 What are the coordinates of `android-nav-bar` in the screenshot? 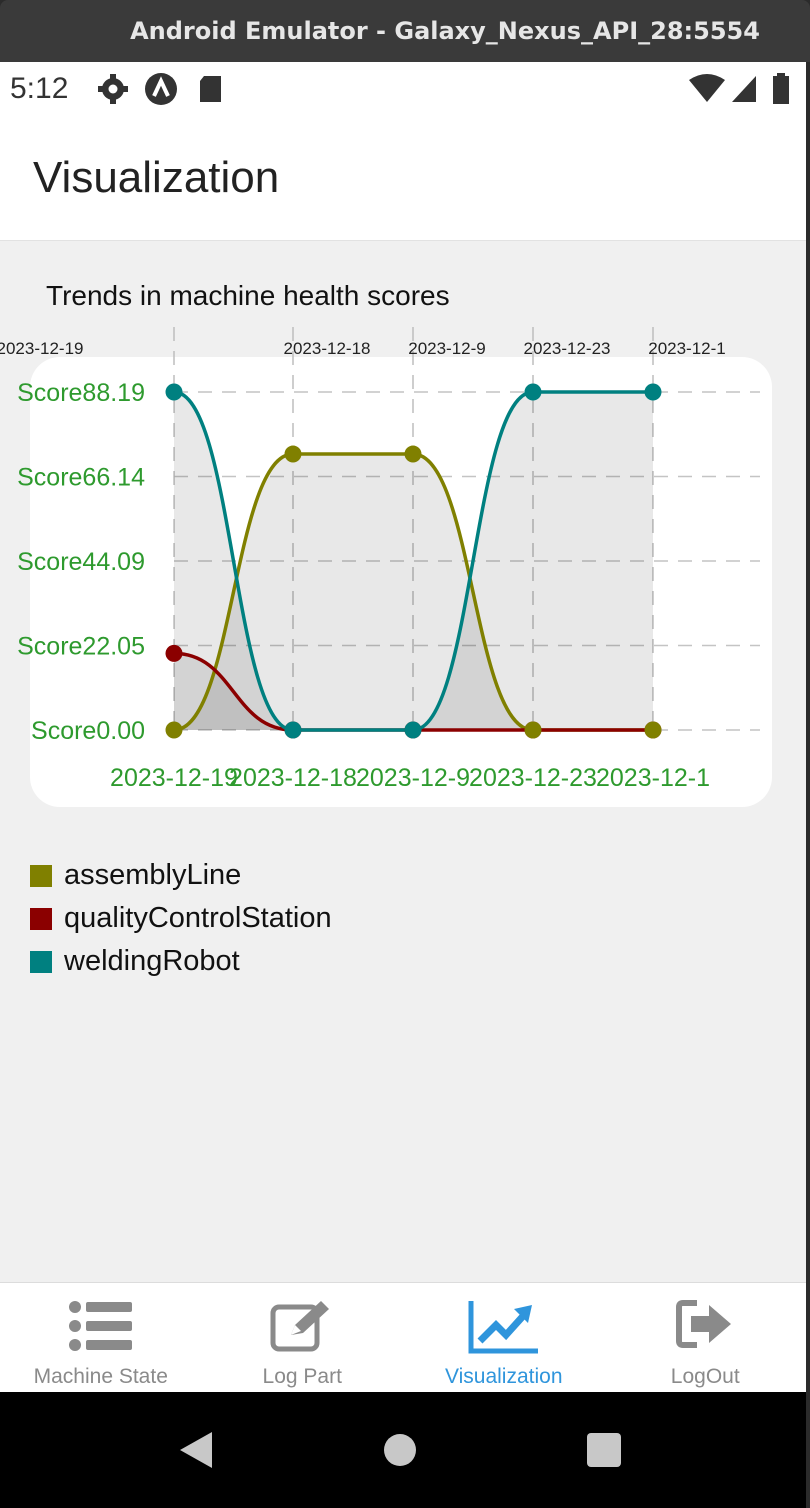 It's located at (403, 1450).